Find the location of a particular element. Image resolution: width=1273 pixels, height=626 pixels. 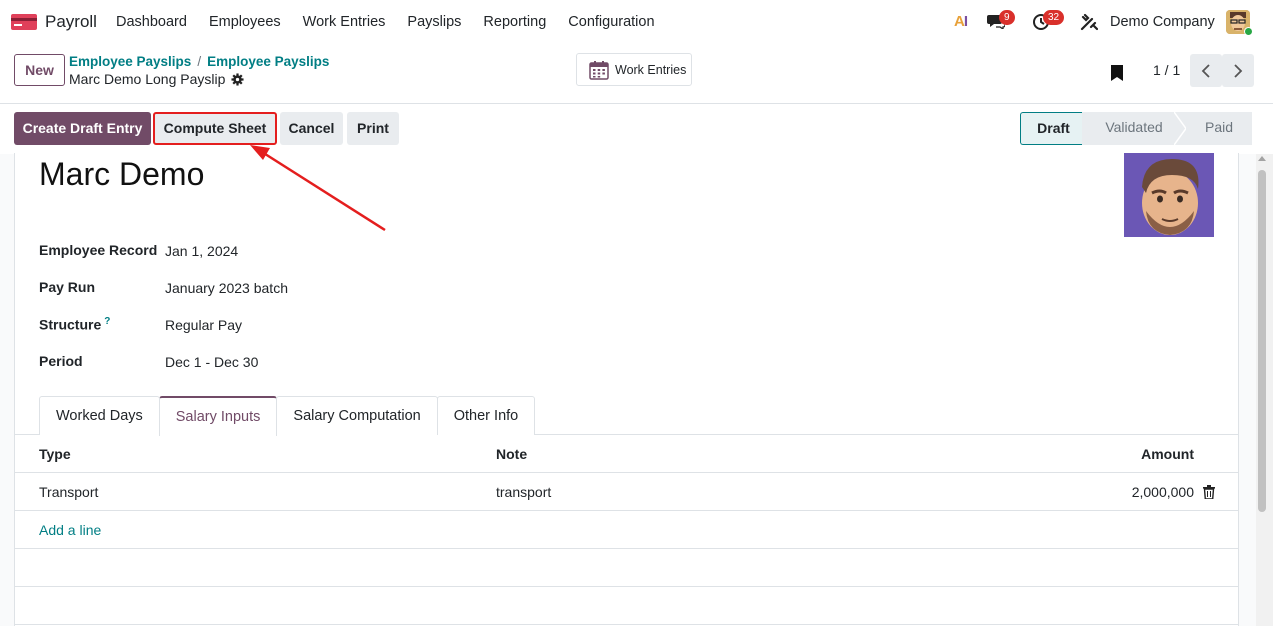

column-header-amount: Amount is located at coordinates (1167, 454).